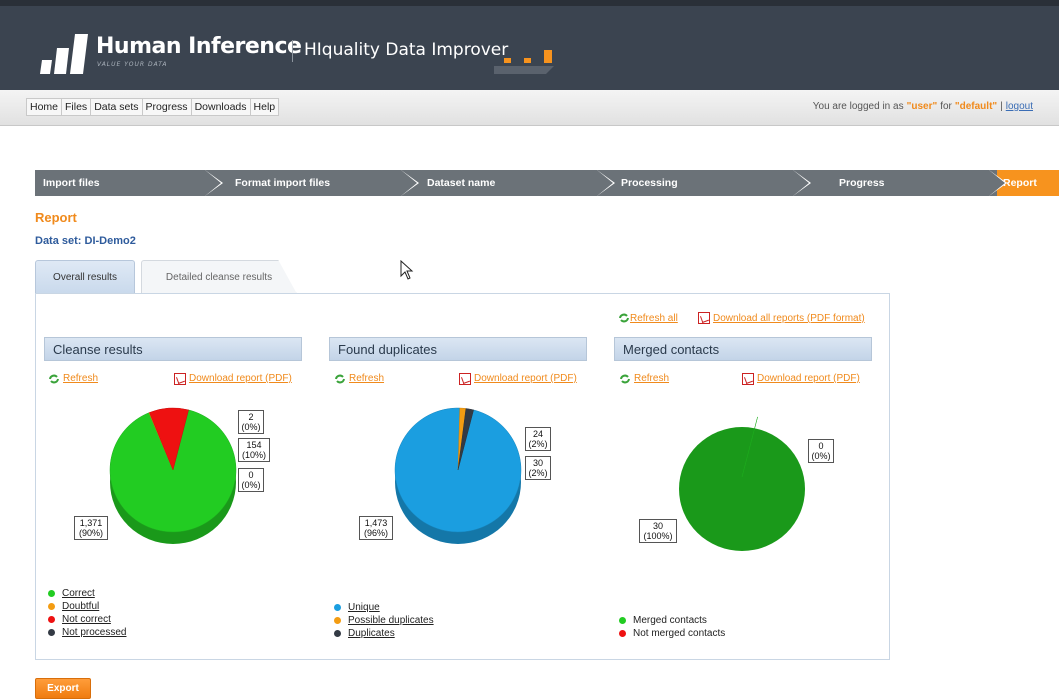  Describe the element at coordinates (406, 50) in the screenshot. I see `product-name: HIquality Data Improver` at that location.